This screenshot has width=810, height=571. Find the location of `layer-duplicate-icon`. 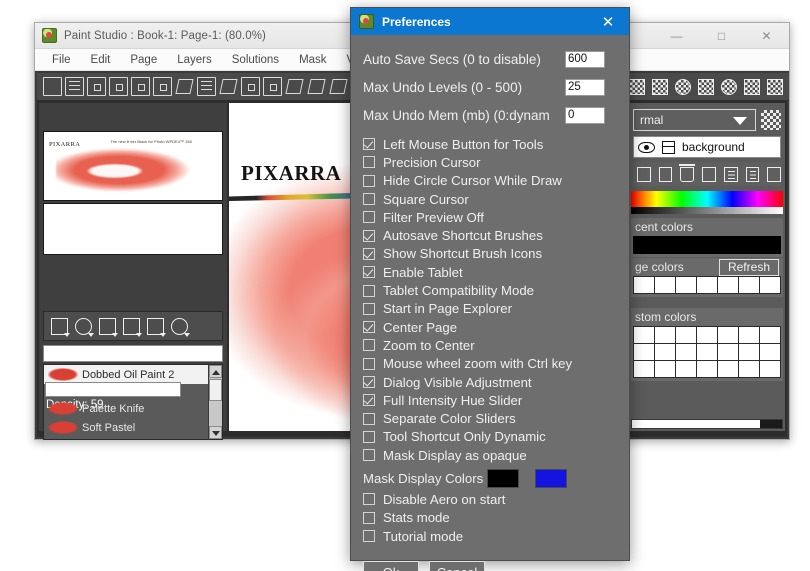

layer-duplicate-icon is located at coordinates (665, 174).